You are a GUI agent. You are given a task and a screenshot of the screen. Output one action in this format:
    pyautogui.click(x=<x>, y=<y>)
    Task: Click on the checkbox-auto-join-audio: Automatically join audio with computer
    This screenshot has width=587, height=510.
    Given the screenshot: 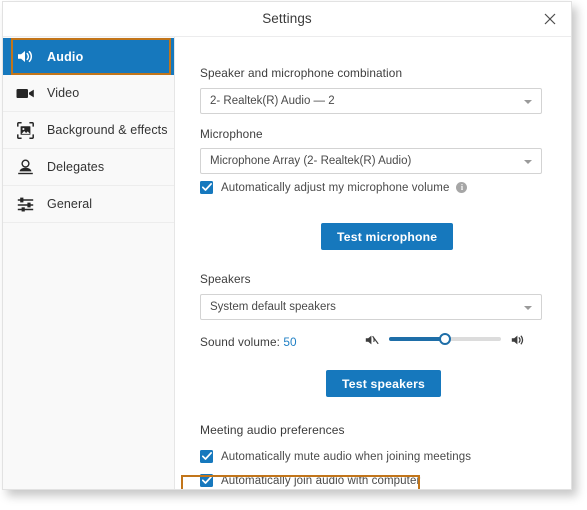 What is the action you would take?
    pyautogui.click(x=310, y=480)
    